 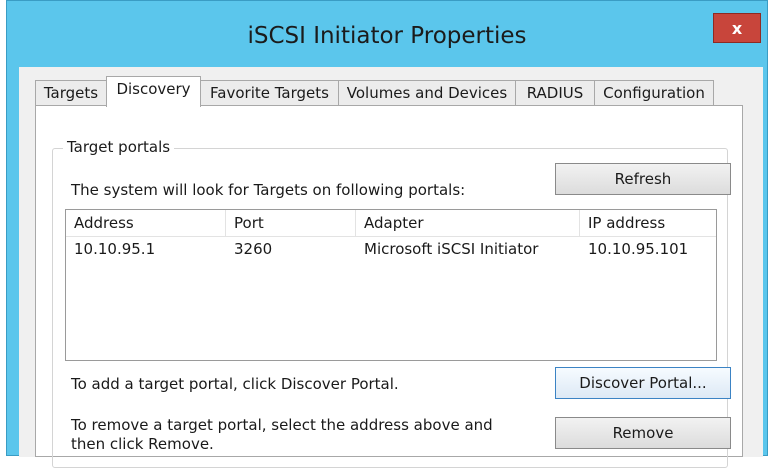 I want to click on remove-hint-line-2: then click Remove., so click(x=142, y=444).